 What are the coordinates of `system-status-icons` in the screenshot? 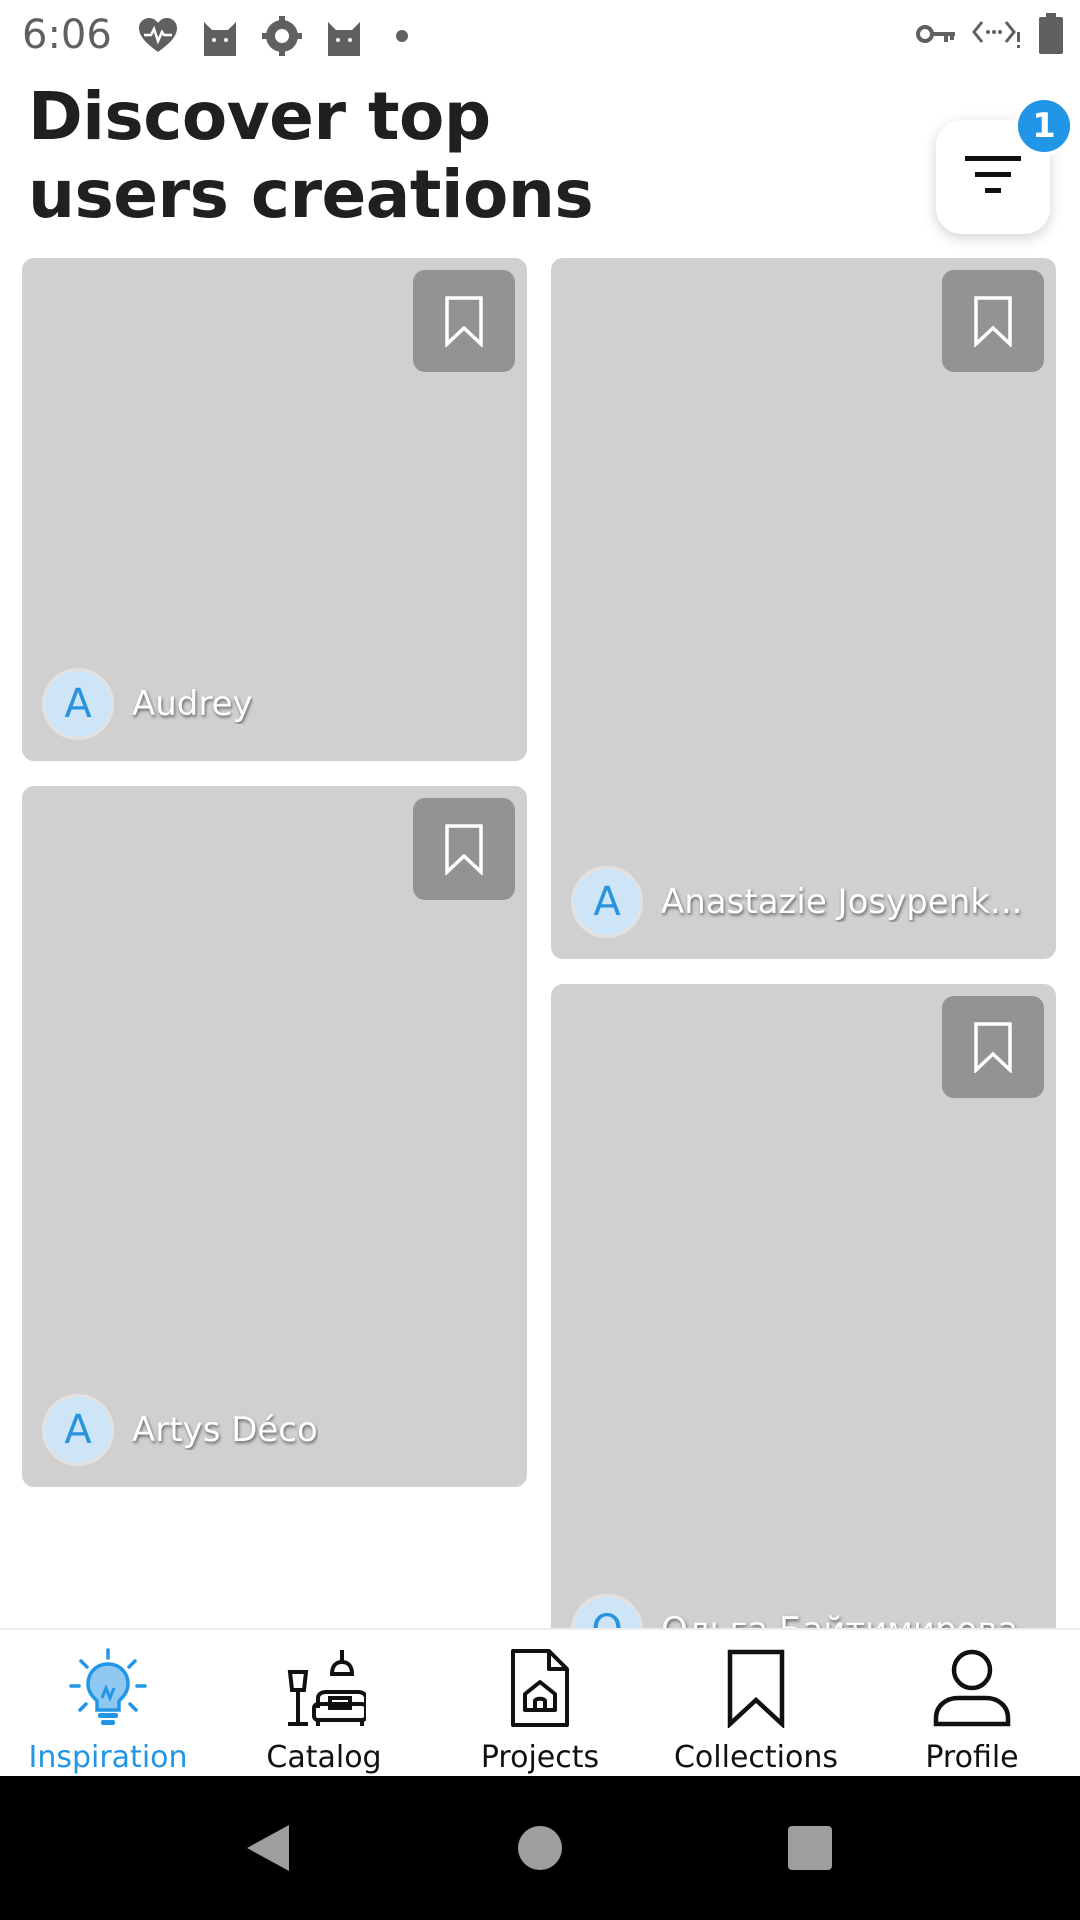 It's located at (990, 36).